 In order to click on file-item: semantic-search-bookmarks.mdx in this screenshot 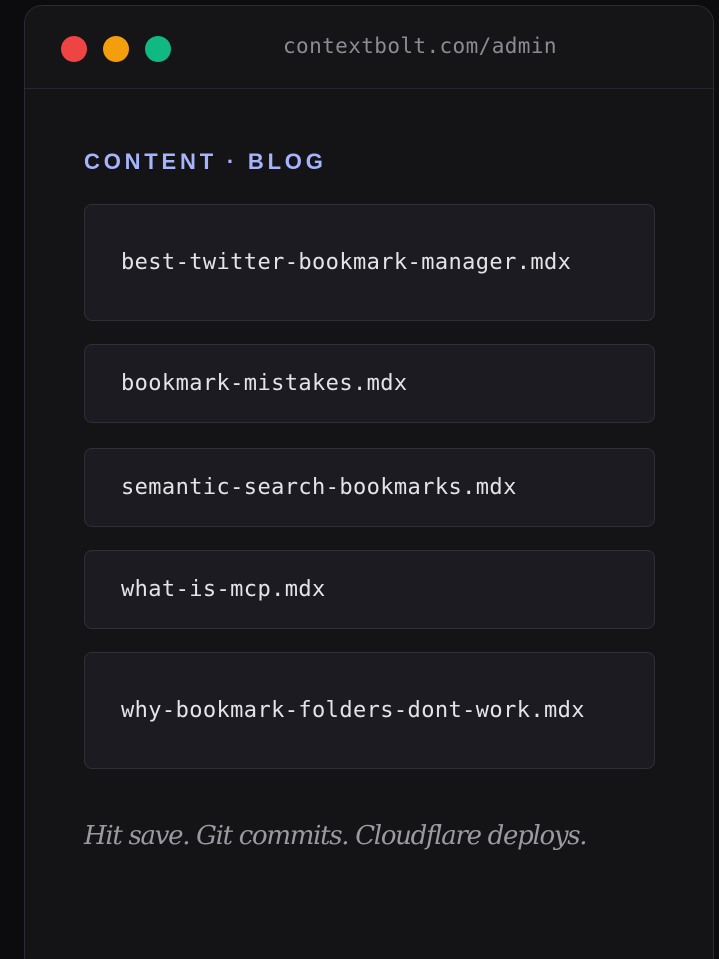, I will do `click(369, 487)`.